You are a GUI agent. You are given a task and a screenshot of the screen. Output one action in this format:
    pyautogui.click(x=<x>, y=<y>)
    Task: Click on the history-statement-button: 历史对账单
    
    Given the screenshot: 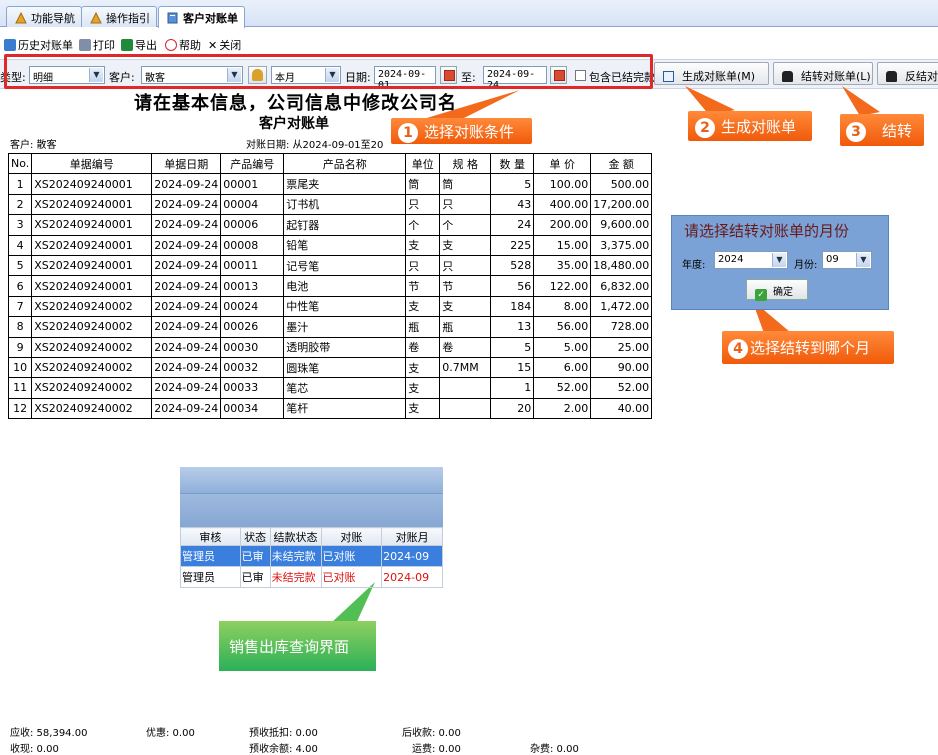 What is the action you would take?
    pyautogui.click(x=38, y=45)
    